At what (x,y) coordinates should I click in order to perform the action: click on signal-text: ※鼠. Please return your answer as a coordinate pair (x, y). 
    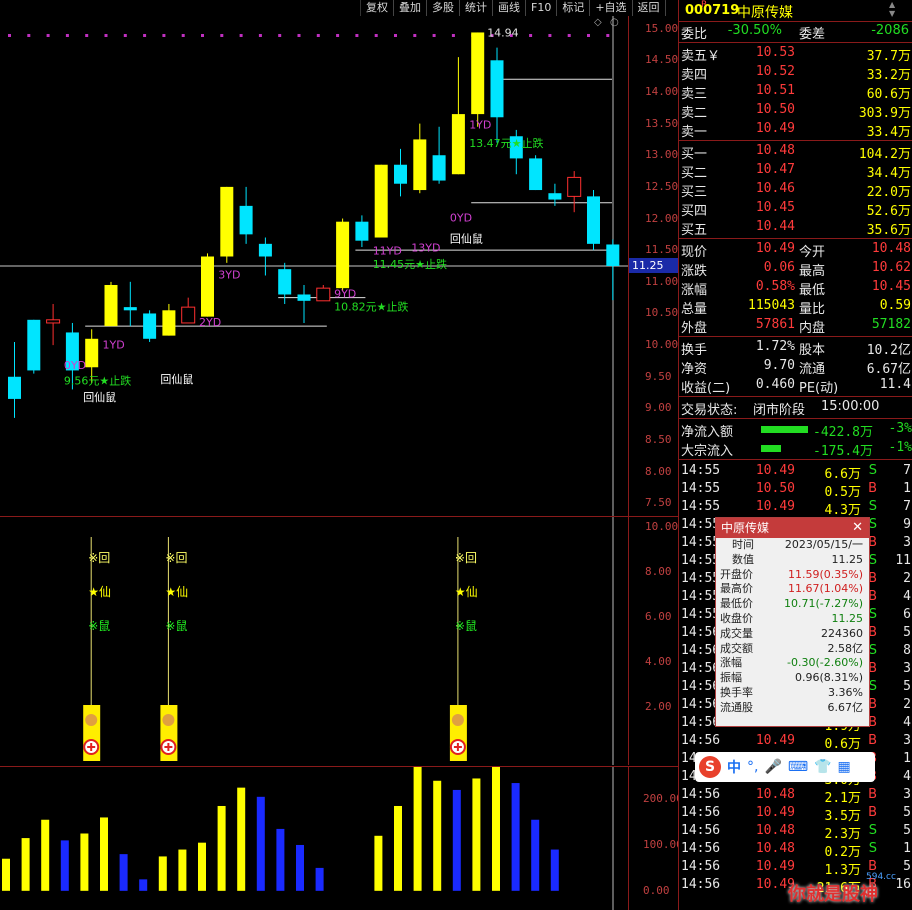
    Looking at the image, I should click on (466, 626).